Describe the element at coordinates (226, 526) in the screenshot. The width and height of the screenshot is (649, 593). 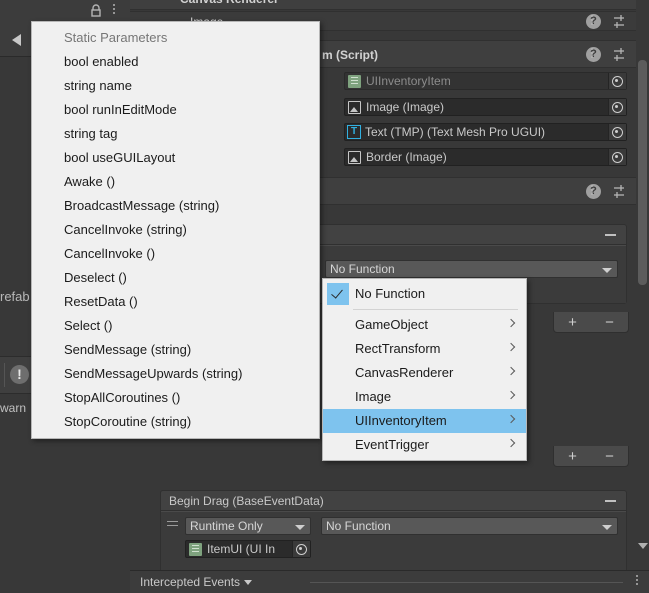
I see `listener-mode-value: Runtime Only` at that location.